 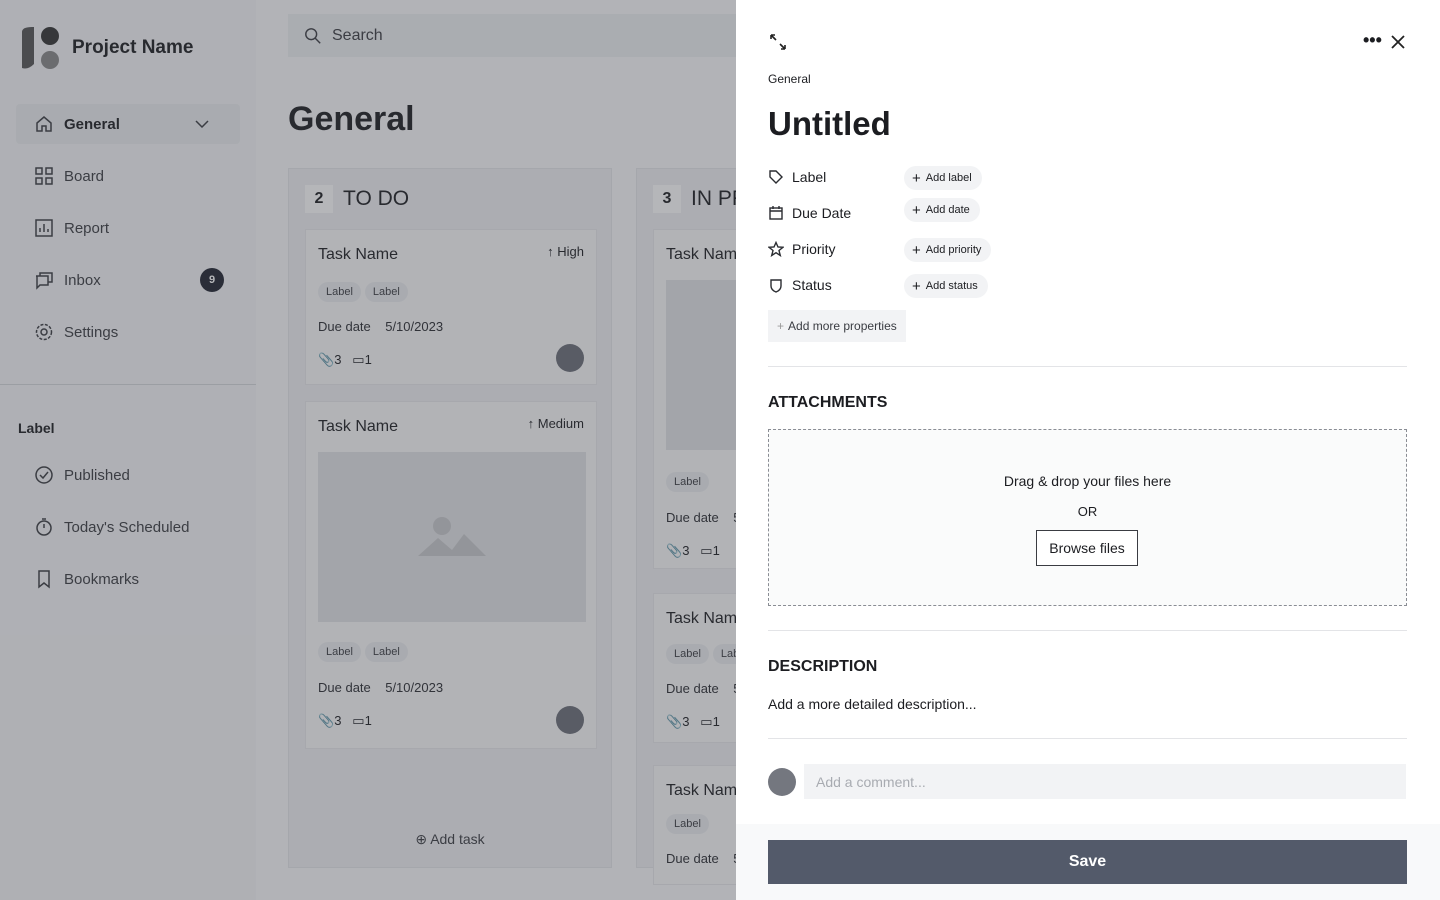 I want to click on button-label: Add more properties, so click(x=842, y=326).